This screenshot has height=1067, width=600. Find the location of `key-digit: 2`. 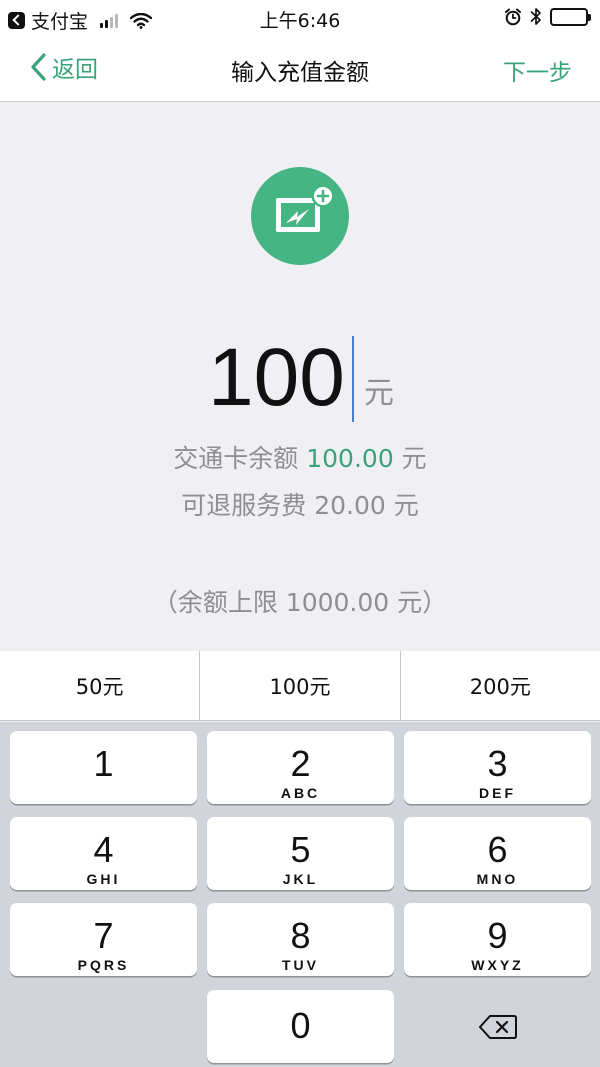

key-digit: 2 is located at coordinates (300, 763).